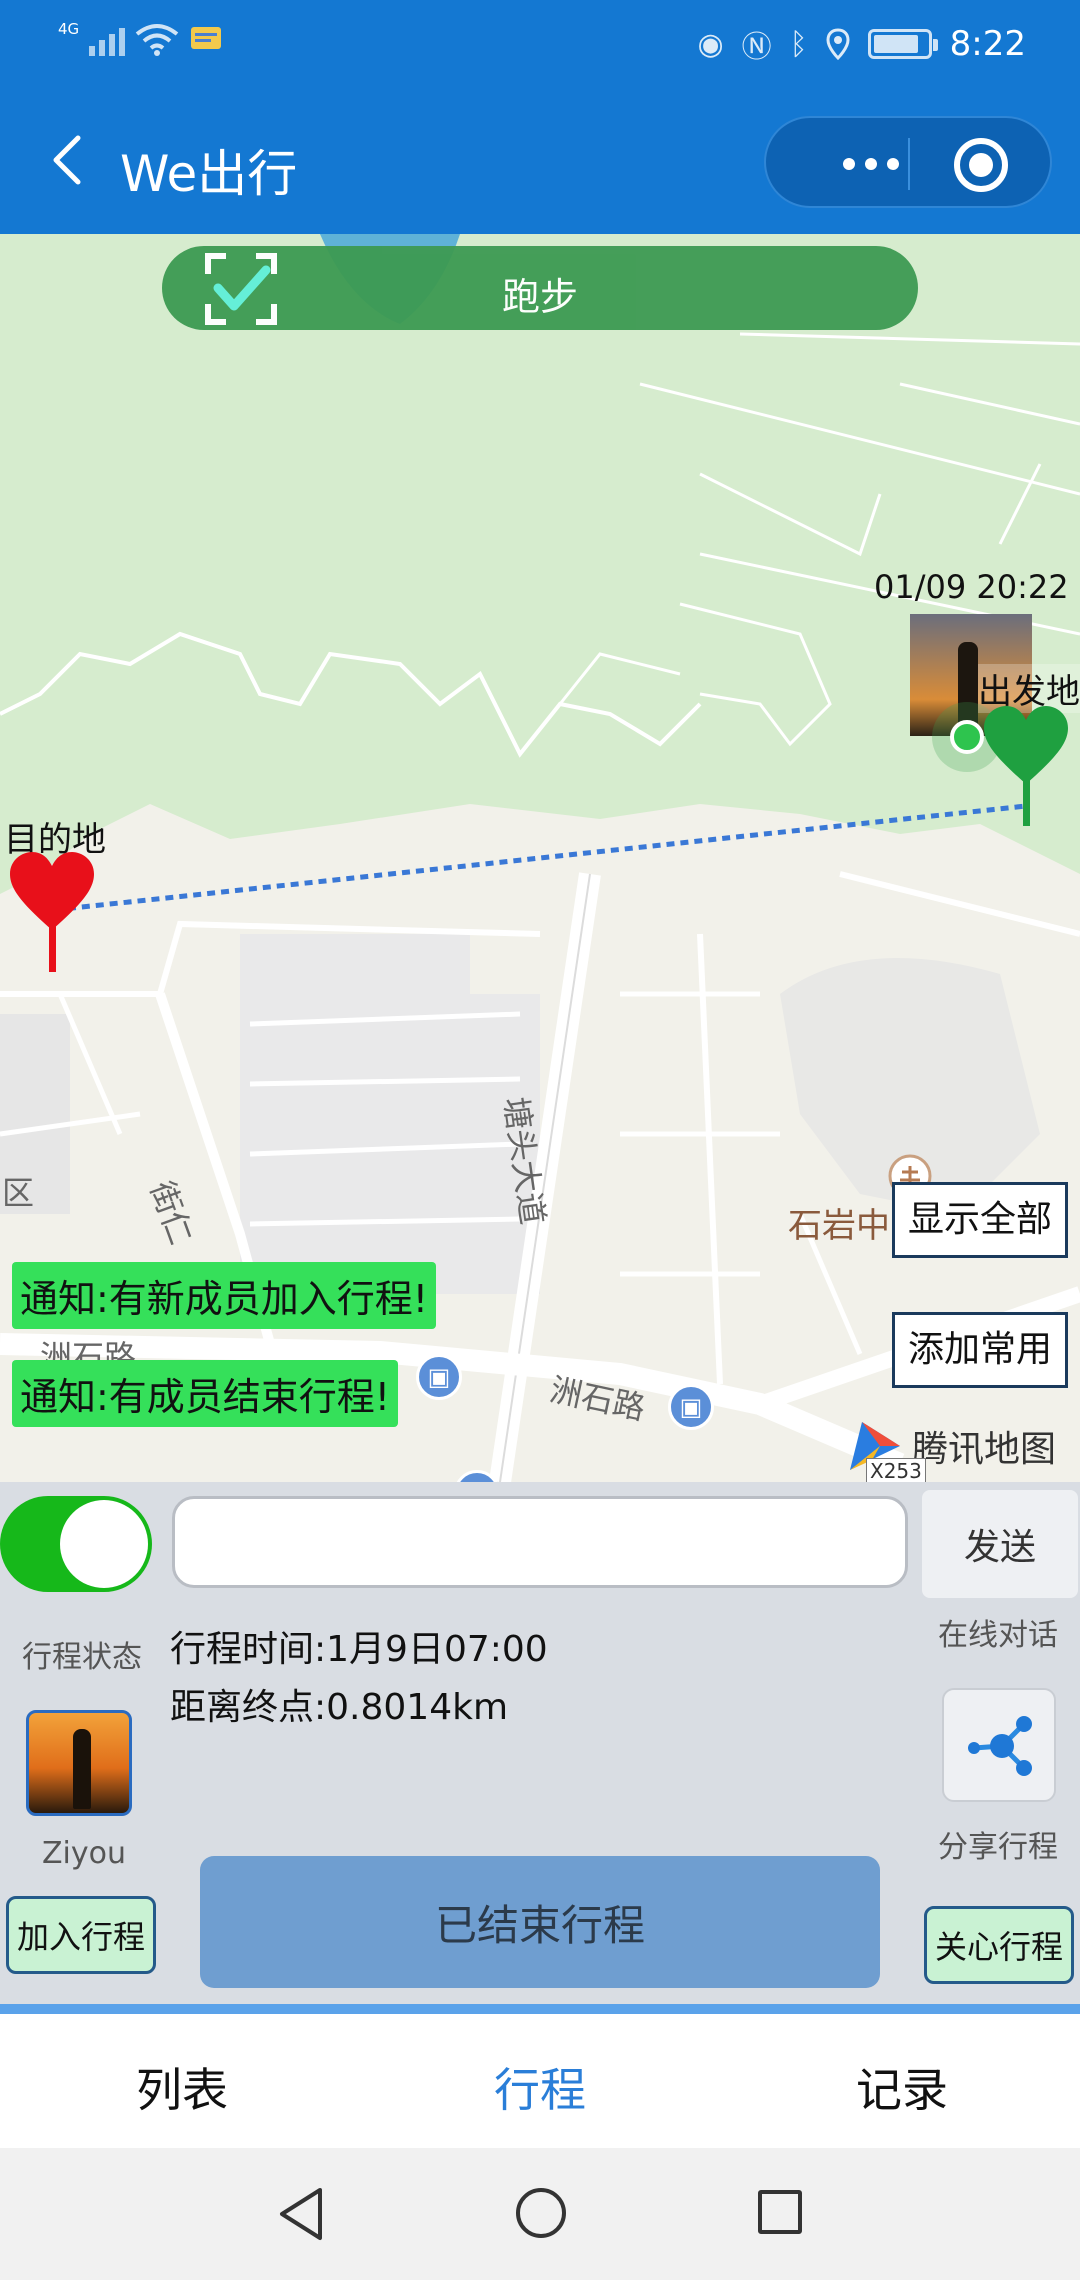 This screenshot has width=1080, height=2280. I want to click on panel-divider, so click(540, 2009).